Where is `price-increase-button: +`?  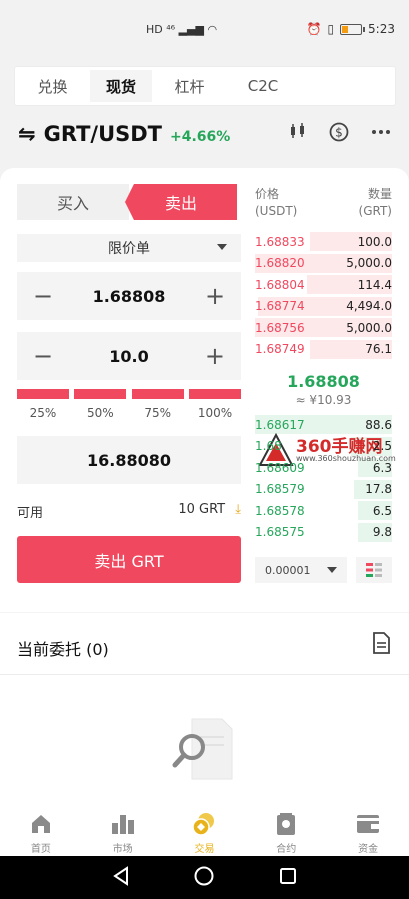
price-increase-button: + is located at coordinates (215, 296).